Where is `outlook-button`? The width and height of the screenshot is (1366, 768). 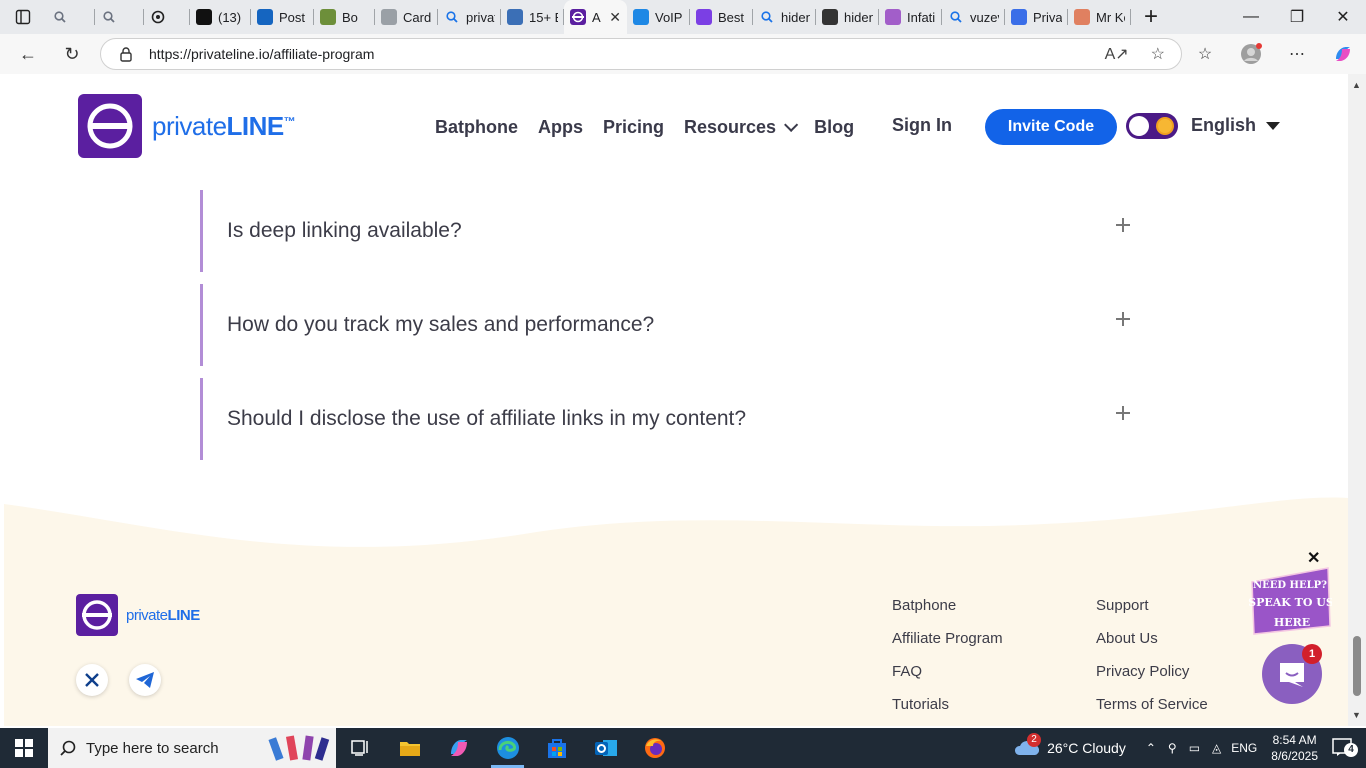
outlook-button is located at coordinates (605, 748).